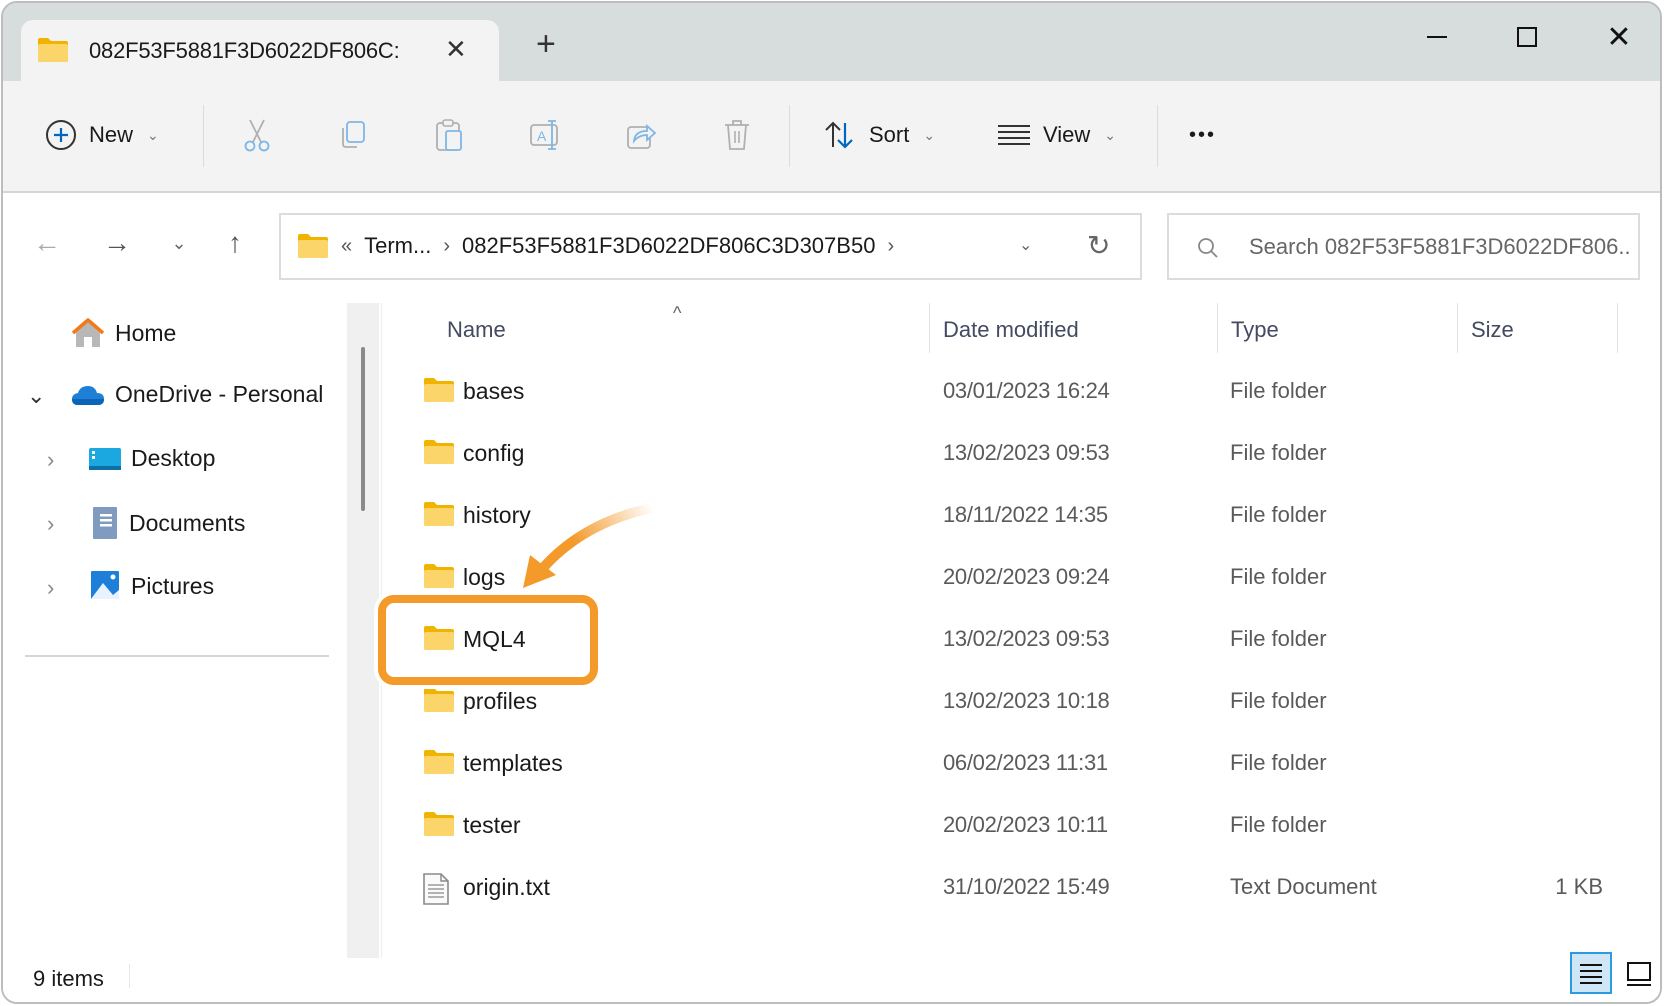 This screenshot has height=1006, width=1664. Describe the element at coordinates (1492, 330) in the screenshot. I see `column-header-size: Size` at that location.